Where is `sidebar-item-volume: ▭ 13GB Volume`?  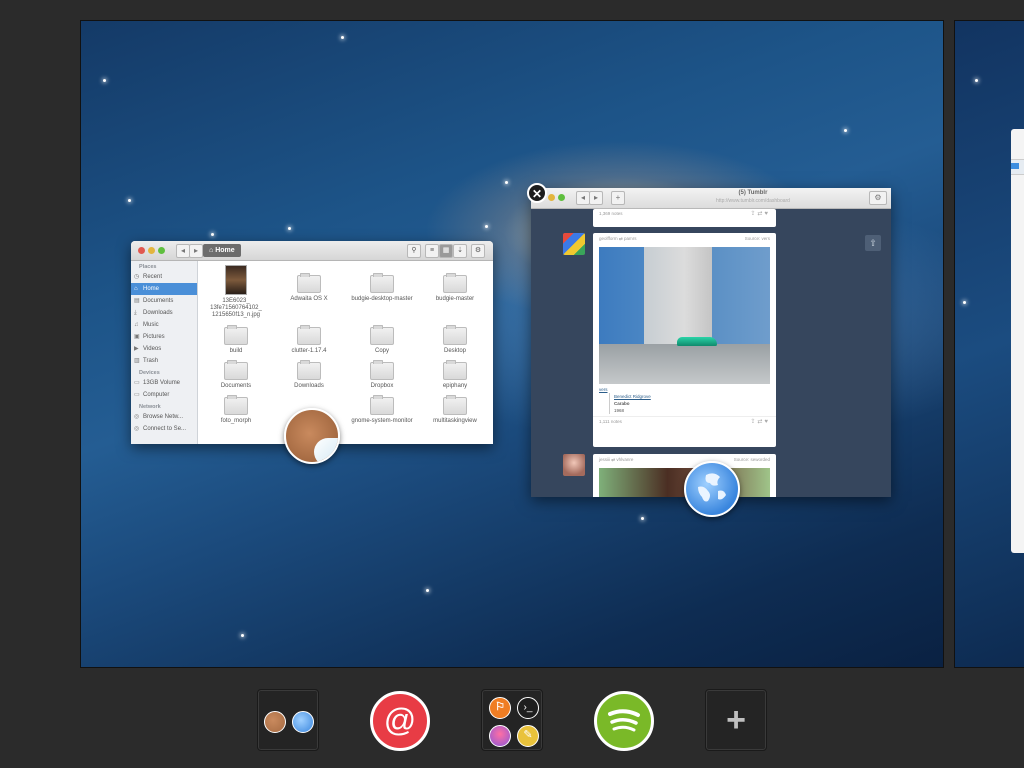 sidebar-item-volume: ▭ 13GB Volume is located at coordinates (164, 383).